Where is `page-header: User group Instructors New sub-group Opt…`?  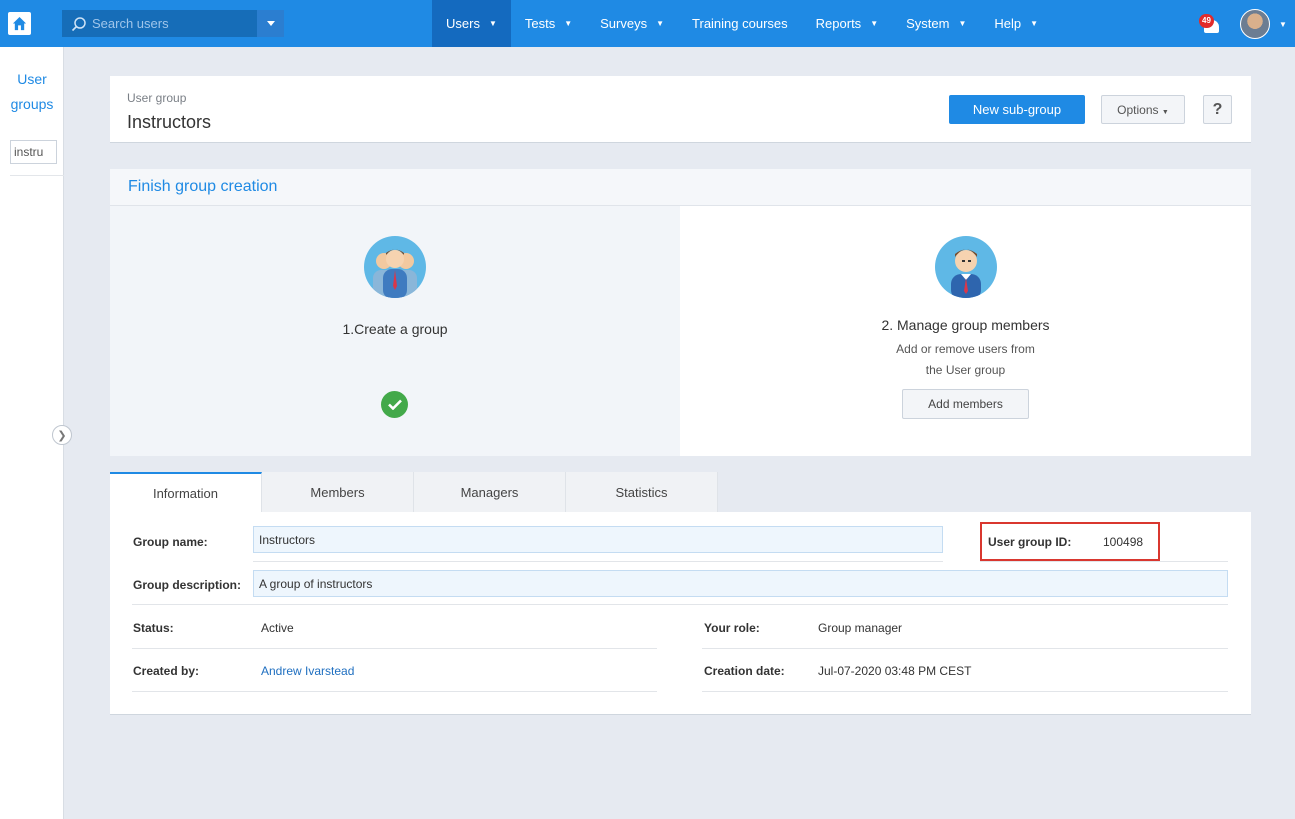
page-header: User group Instructors New sub-group Opt… is located at coordinates (680, 109).